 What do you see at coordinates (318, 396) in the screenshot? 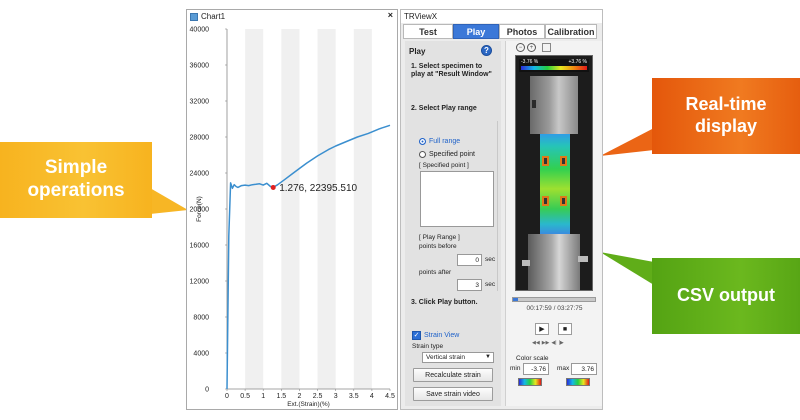
I see `x-tick-label: 2.5` at bounding box center [318, 396].